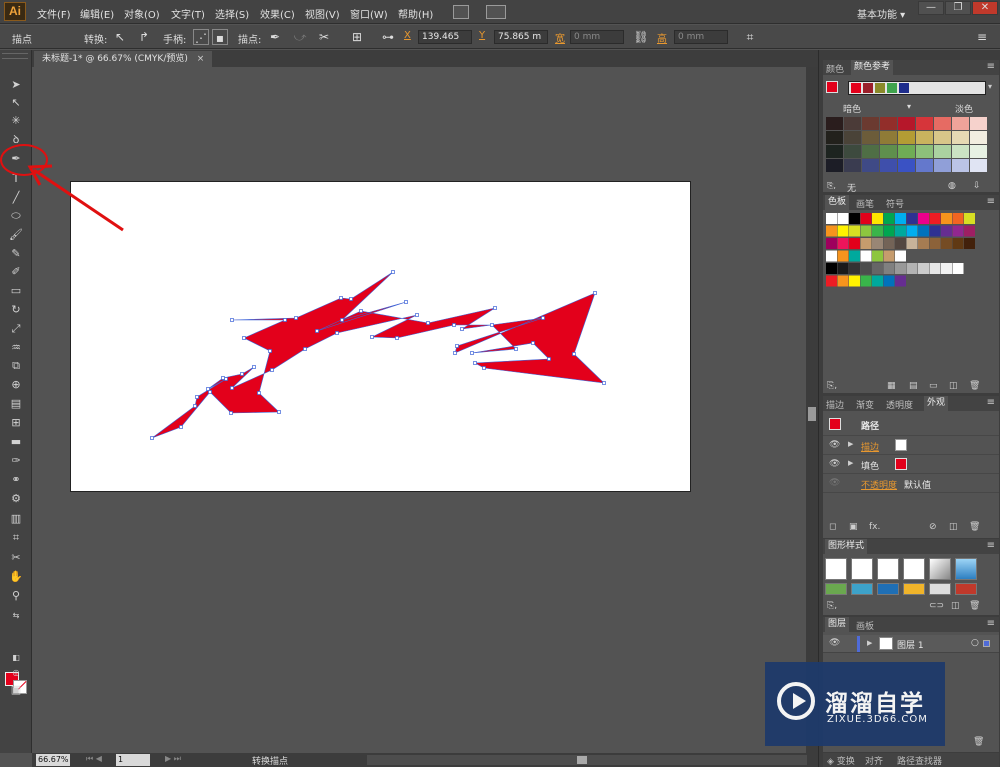 Image resolution: width=1000 pixels, height=767 pixels. Describe the element at coordinates (388, 37) in the screenshot. I see `reference-point-icon: ⊶` at that location.